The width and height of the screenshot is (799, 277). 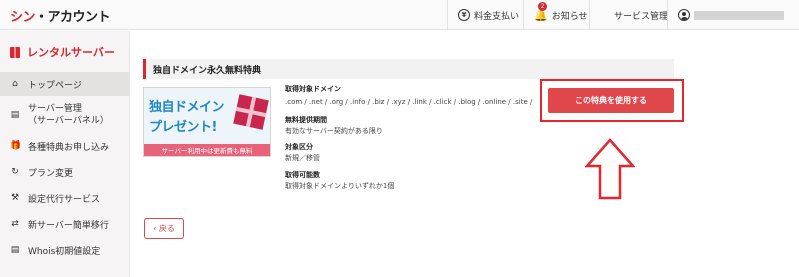 I want to click on notifications-link: 🔔 2 お知らせ, so click(x=556, y=15).